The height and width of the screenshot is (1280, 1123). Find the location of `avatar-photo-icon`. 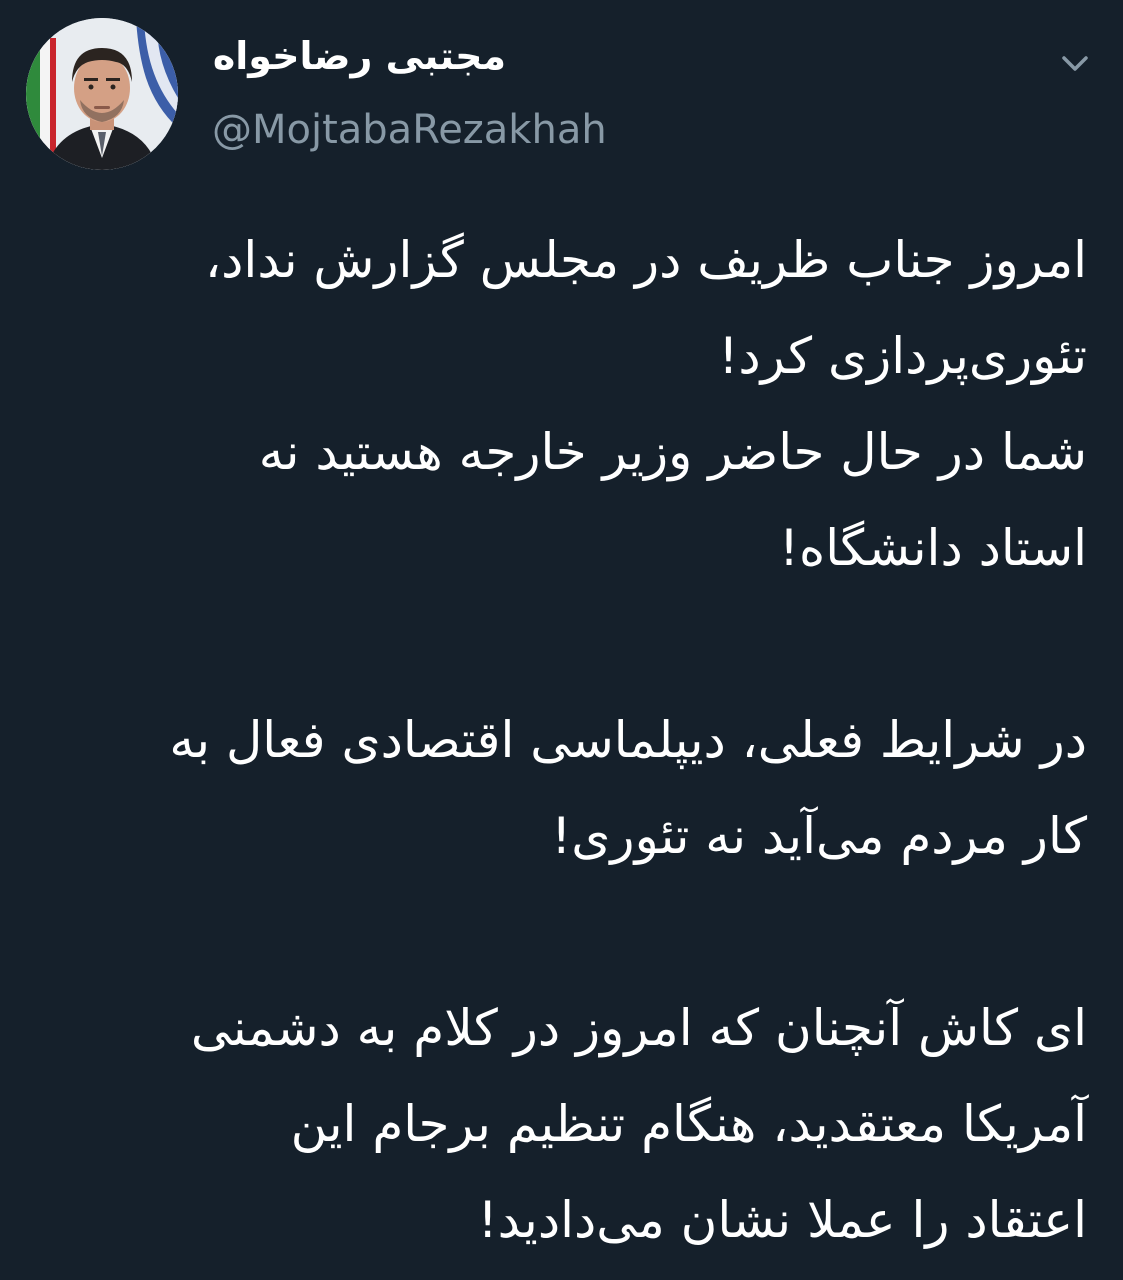

avatar-photo-icon is located at coordinates (102, 94).